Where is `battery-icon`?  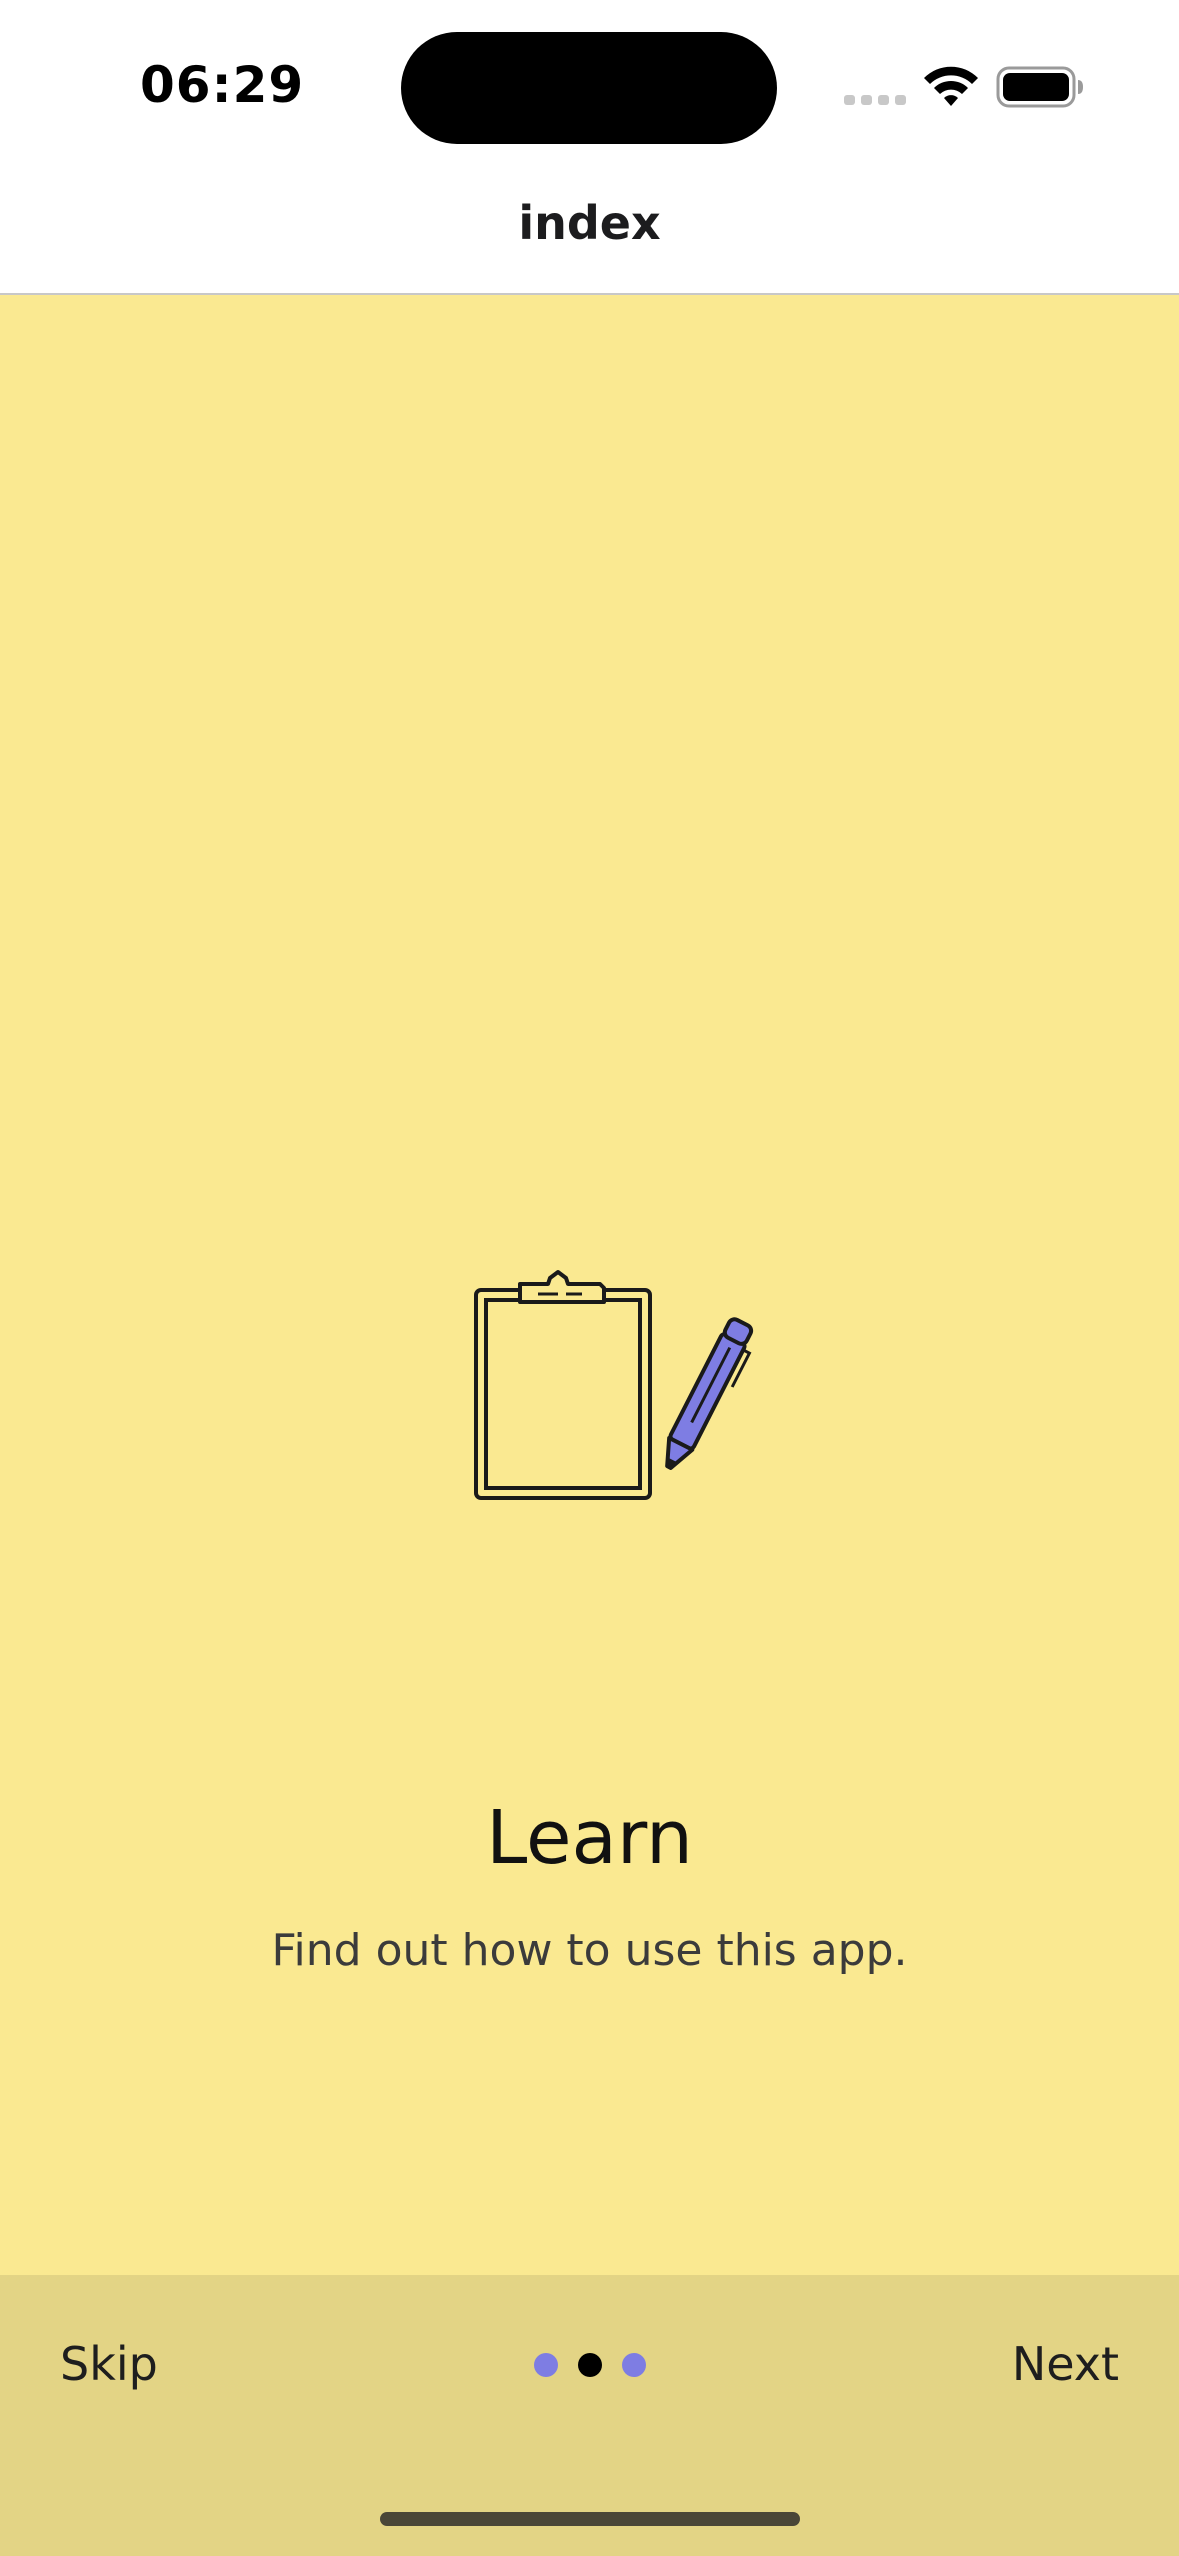
battery-icon is located at coordinates (1039, 87).